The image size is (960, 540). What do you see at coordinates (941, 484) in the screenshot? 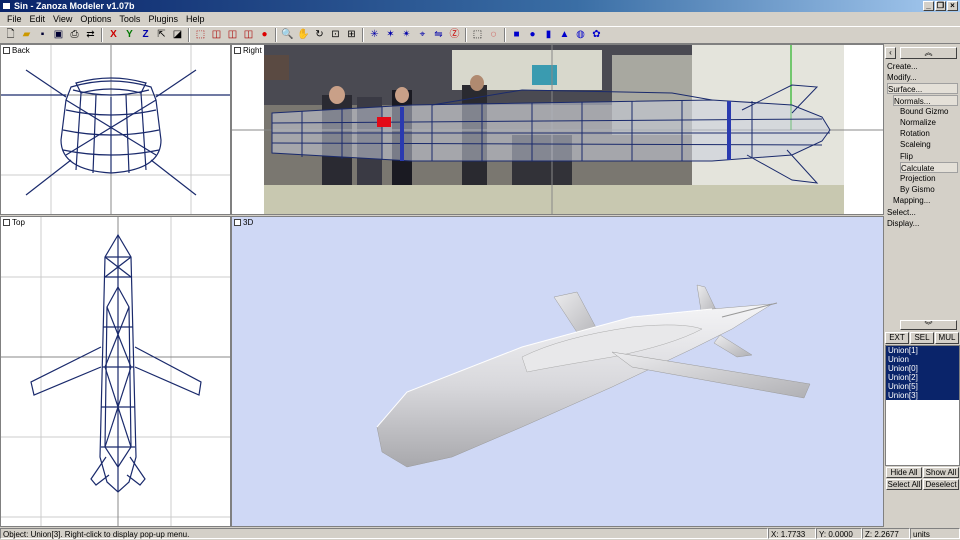
I see `deselect-button: Deselect` at bounding box center [941, 484].